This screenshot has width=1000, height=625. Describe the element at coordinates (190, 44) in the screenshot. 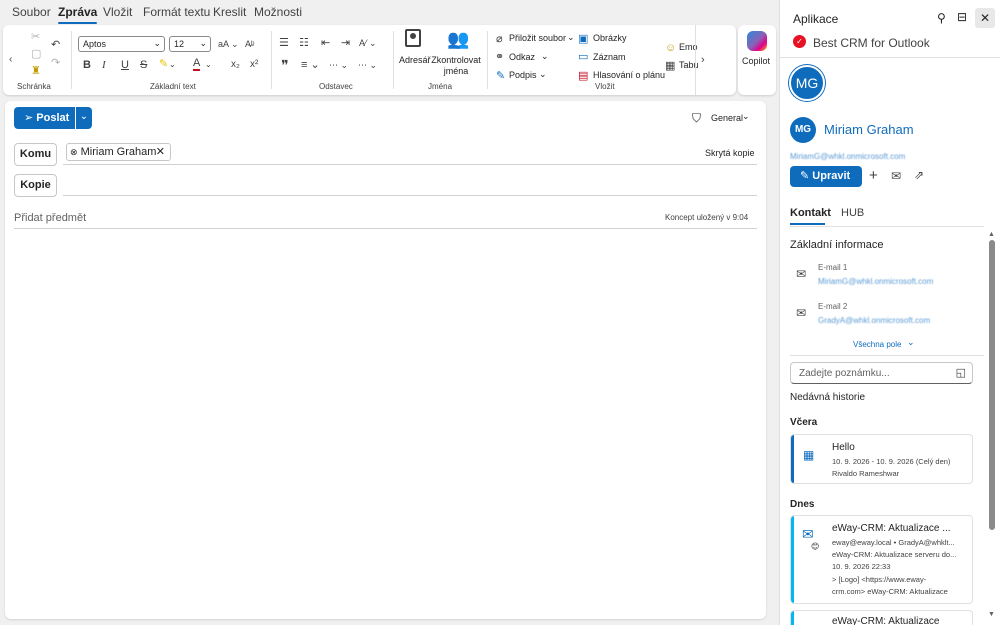

I see `font-size-select: 12 ⌄` at that location.